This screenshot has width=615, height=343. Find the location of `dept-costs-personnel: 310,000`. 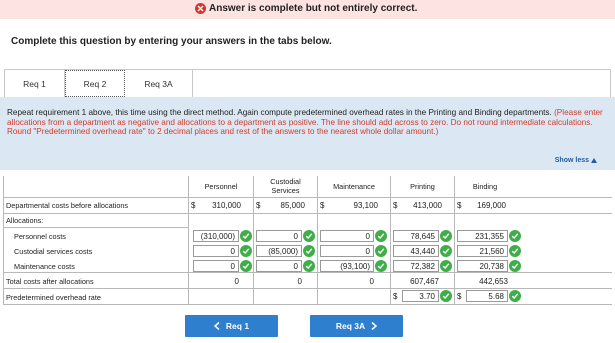

dept-costs-personnel: 310,000 is located at coordinates (226, 205).